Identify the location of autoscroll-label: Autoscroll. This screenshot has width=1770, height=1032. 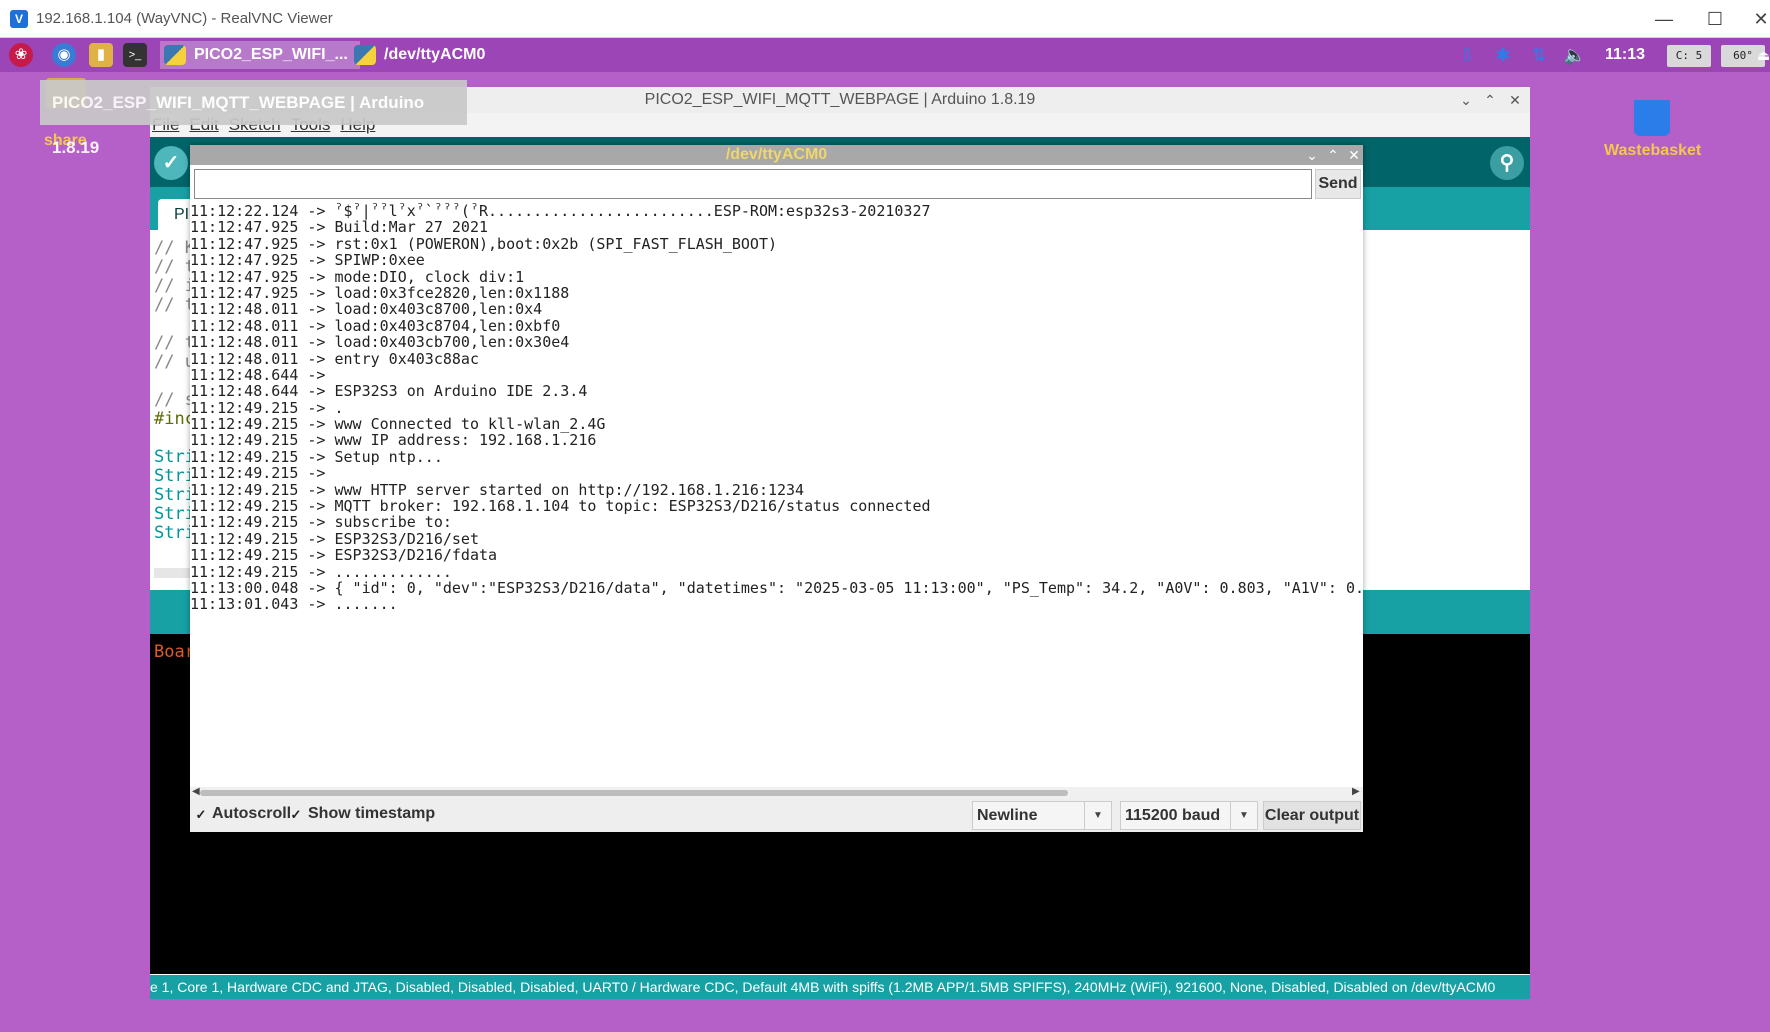
(251, 814).